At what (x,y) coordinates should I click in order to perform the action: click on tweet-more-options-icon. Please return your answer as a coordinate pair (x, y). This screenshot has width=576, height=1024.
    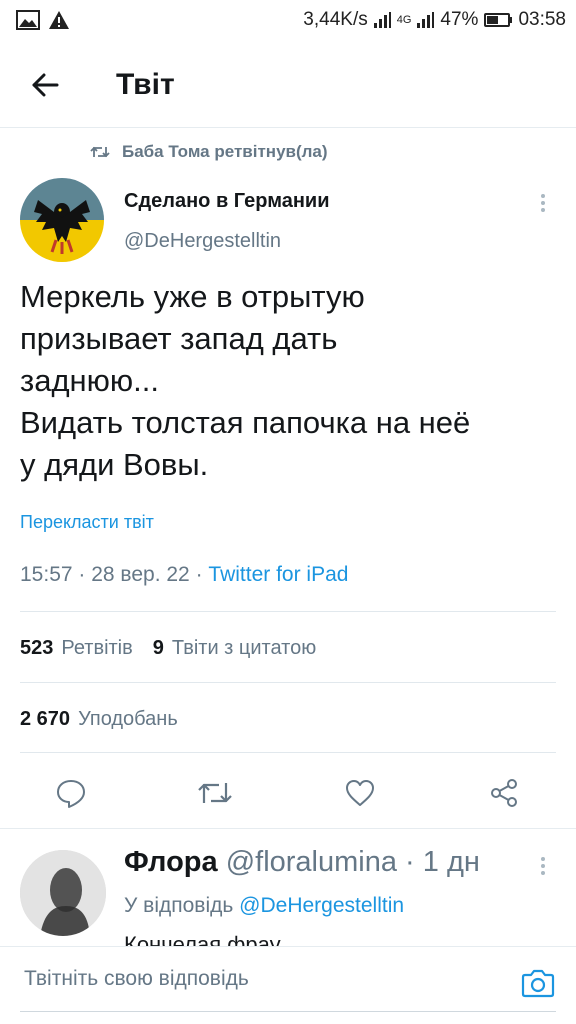
    Looking at the image, I should click on (543, 203).